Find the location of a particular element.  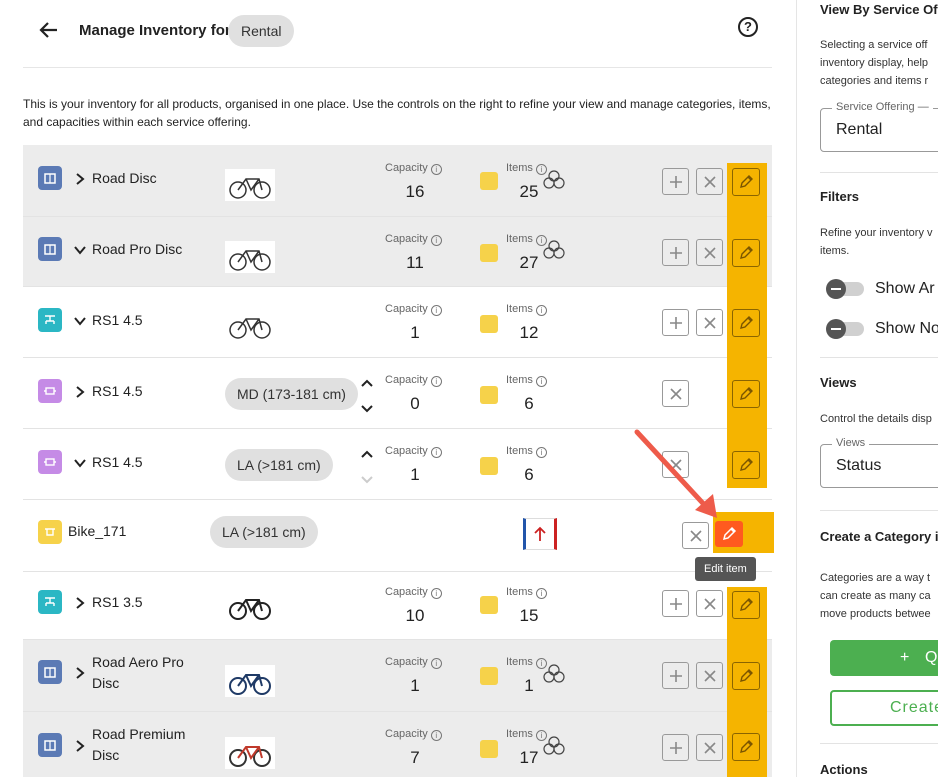

toggle-label: Show Ar is located at coordinates (905, 288).